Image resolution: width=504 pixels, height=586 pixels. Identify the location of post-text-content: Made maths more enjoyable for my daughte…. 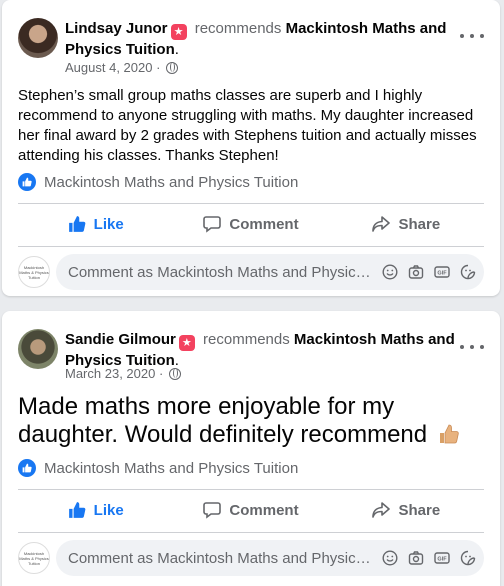
(223, 420).